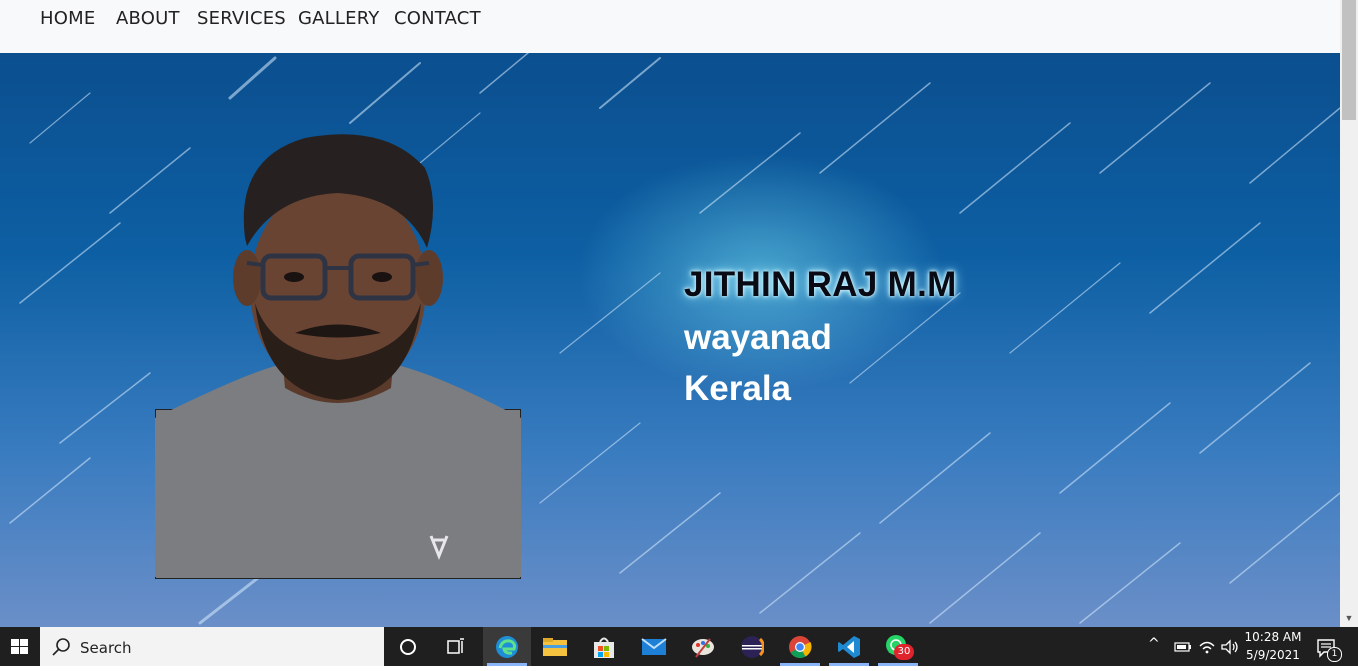  Describe the element at coordinates (670, 26) in the screenshot. I see `navbar: HOME ABOUT SERVICES GALLERY CONTACT` at that location.